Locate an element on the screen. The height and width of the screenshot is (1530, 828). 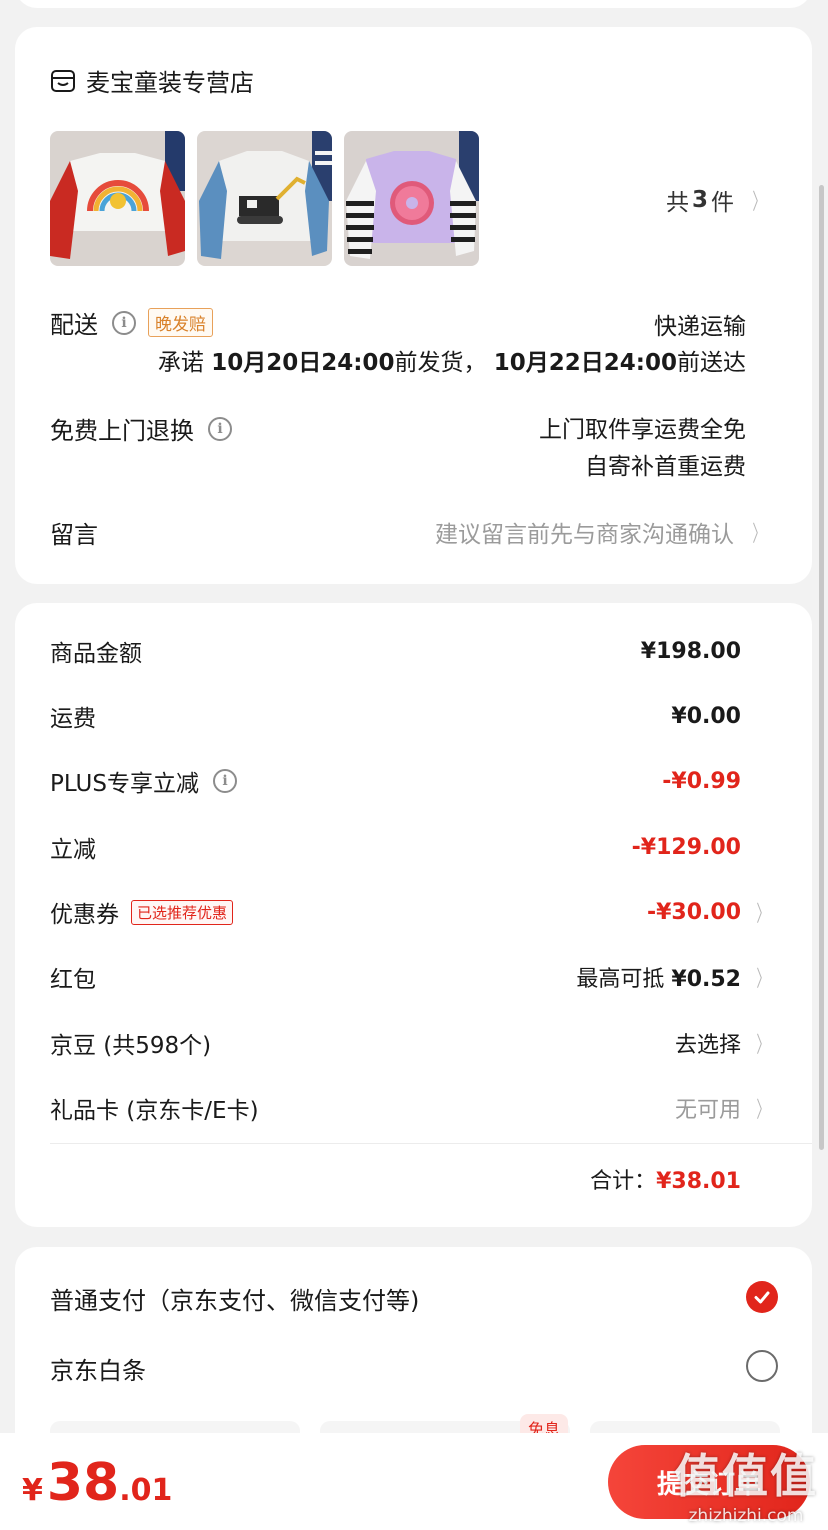
shipping-fee-value: ¥0.00 is located at coordinates (706, 716).